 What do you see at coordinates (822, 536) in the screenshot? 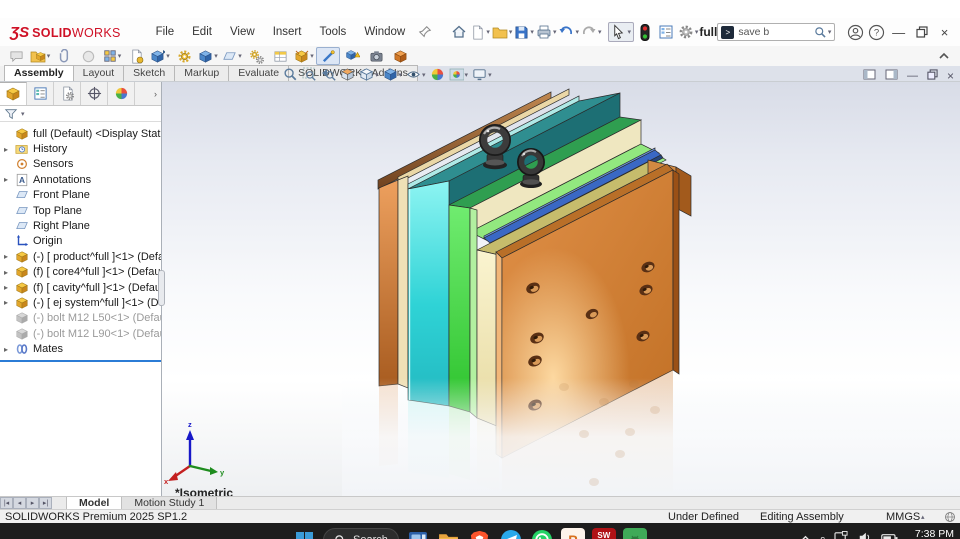
I see `tray-app-icon: ɛ` at bounding box center [822, 536].